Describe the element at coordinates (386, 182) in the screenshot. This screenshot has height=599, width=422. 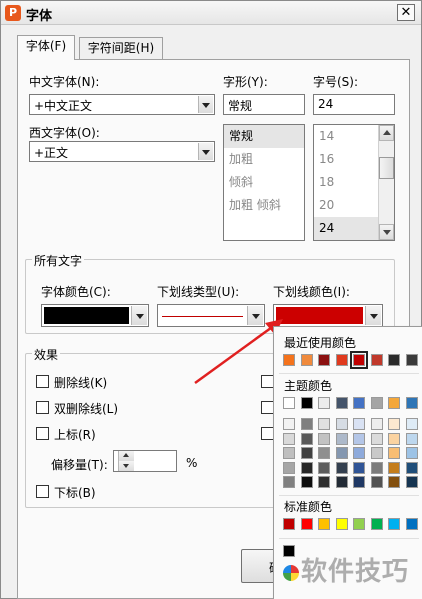
I see `scrollbar` at that location.